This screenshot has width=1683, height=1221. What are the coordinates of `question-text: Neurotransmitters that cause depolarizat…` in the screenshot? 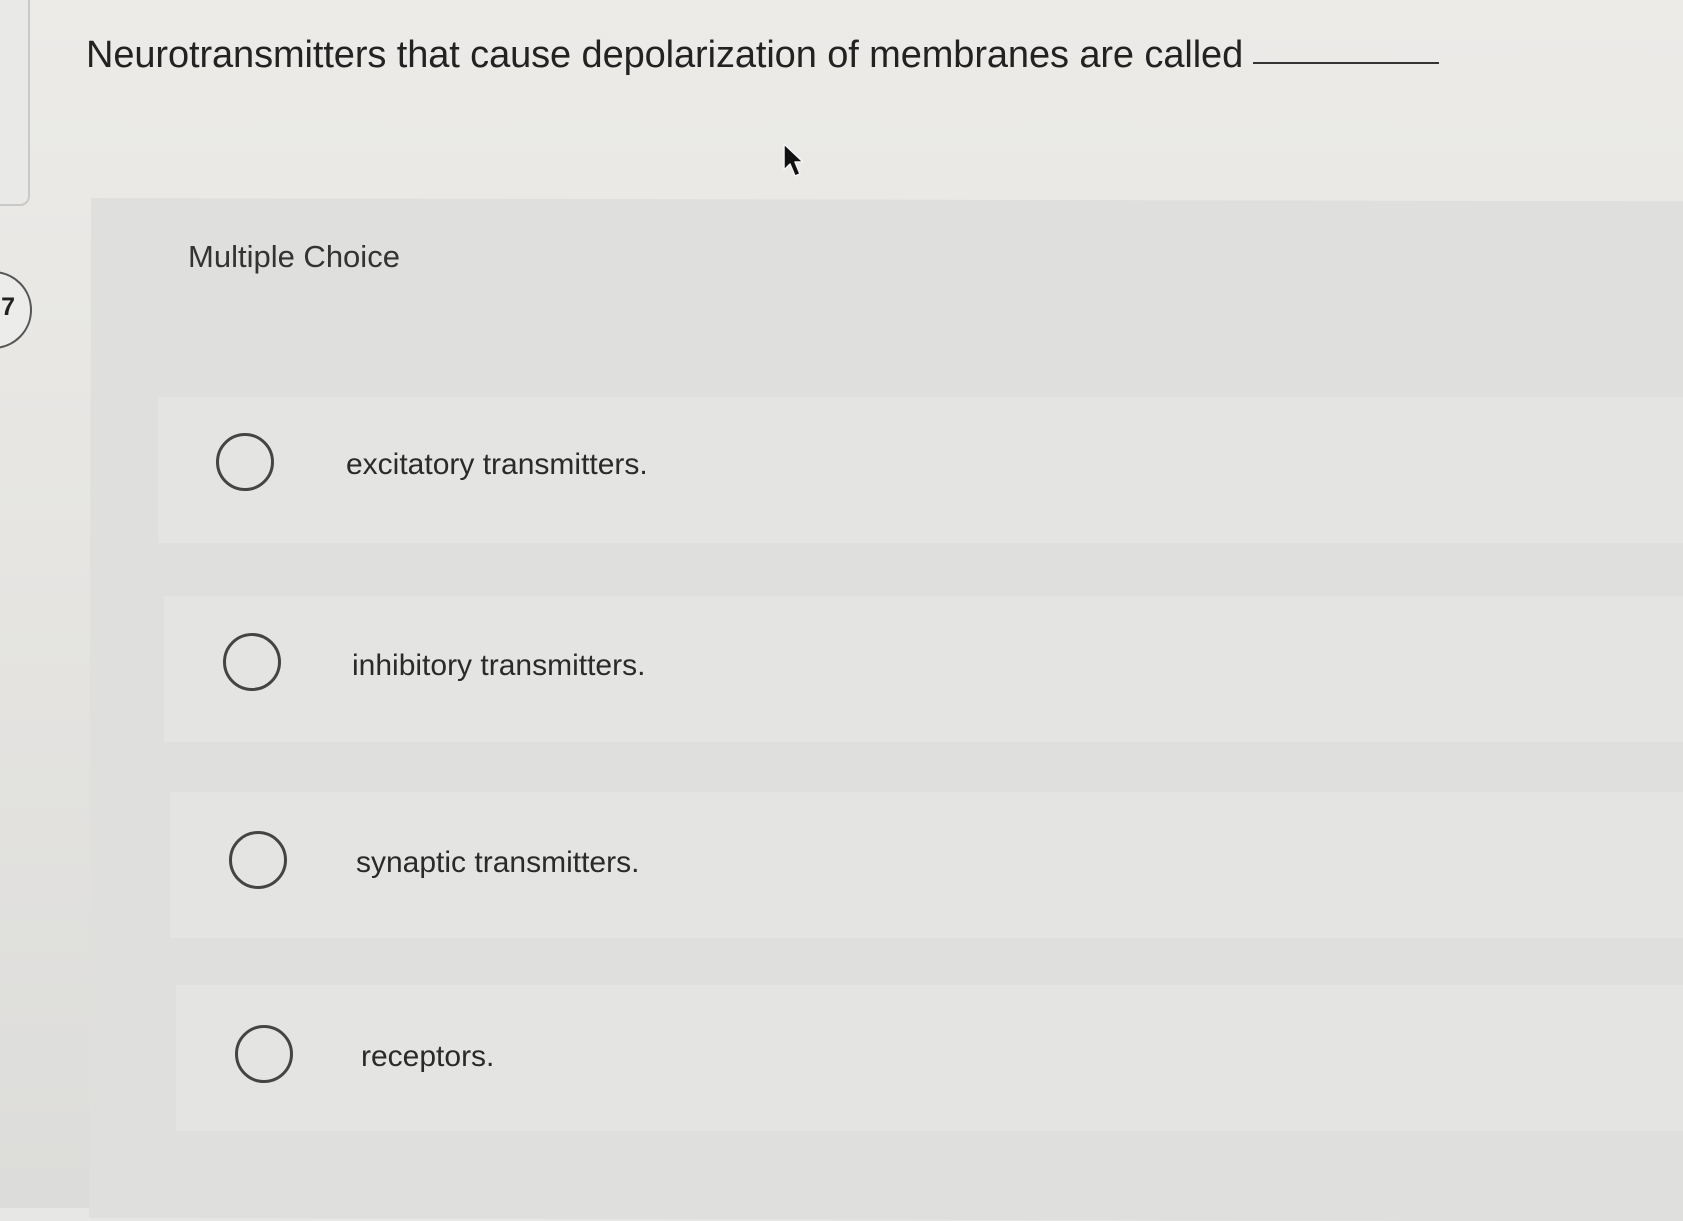 It's located at (665, 55).